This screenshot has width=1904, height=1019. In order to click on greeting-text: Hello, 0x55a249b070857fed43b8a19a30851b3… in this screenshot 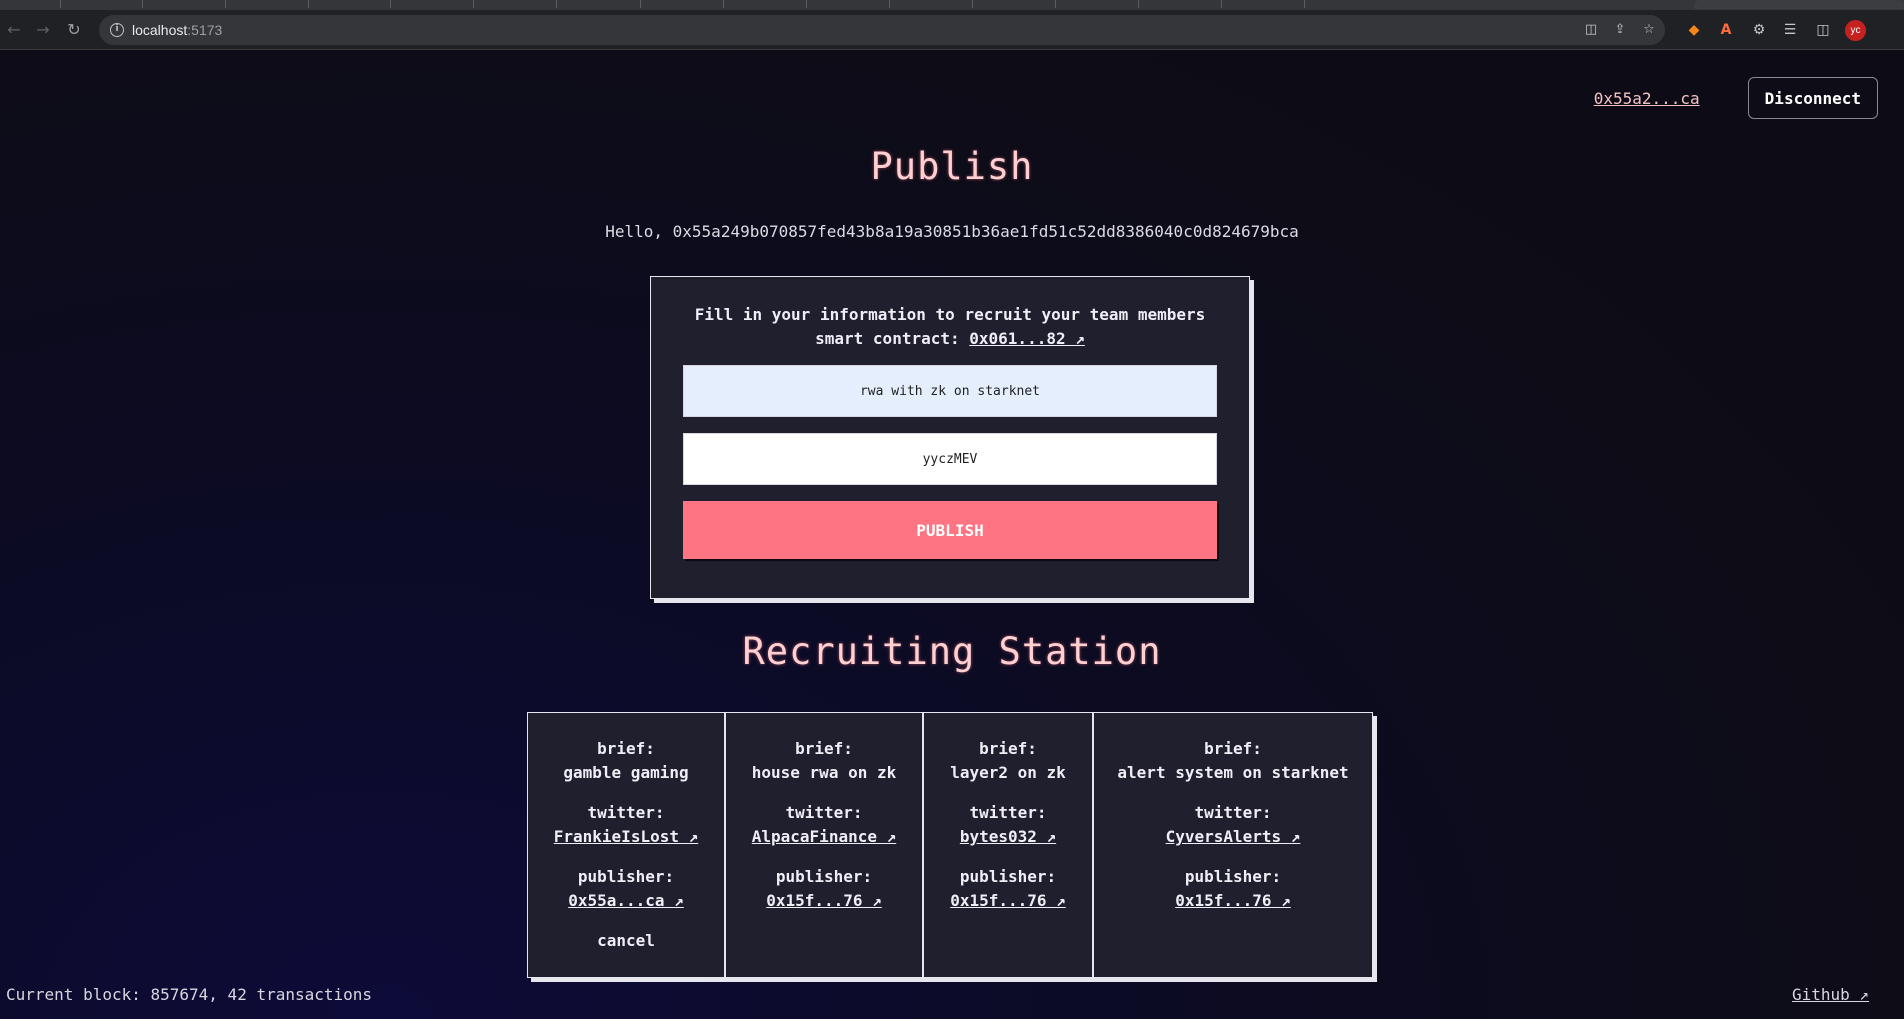, I will do `click(952, 231)`.